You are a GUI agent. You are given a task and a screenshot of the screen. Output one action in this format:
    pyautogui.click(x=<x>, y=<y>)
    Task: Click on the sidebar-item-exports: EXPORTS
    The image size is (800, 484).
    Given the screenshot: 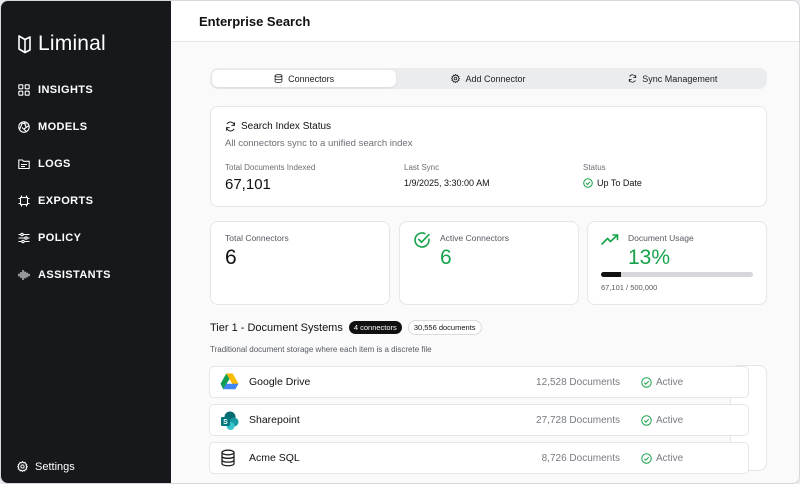 What is the action you would take?
    pyautogui.click(x=86, y=200)
    